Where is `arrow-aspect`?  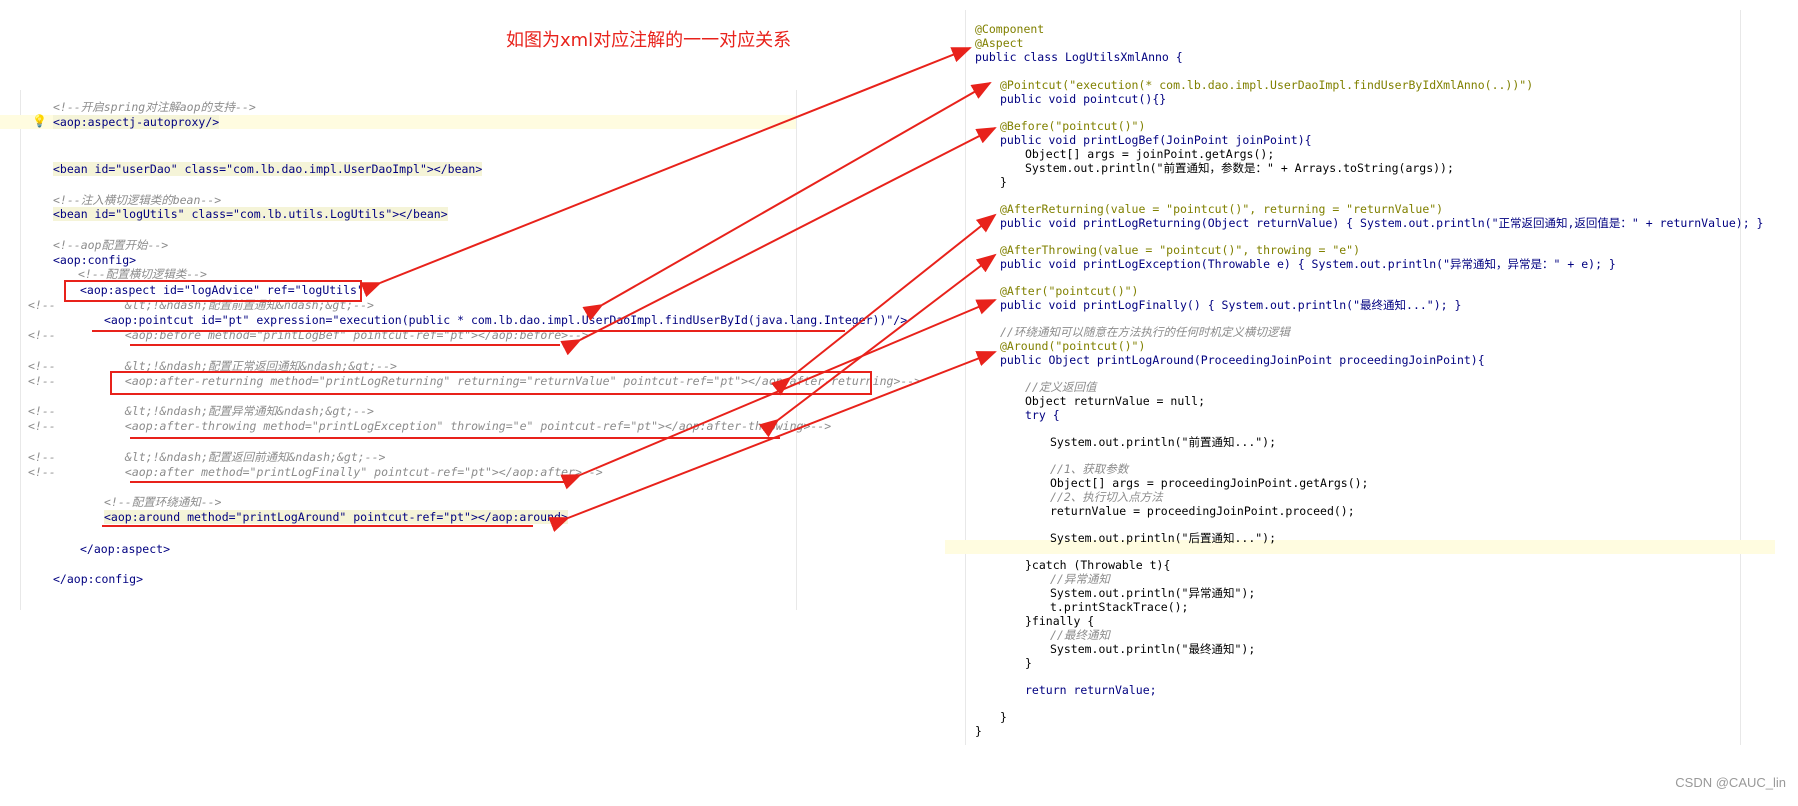 arrow-aspect is located at coordinates (666, 172).